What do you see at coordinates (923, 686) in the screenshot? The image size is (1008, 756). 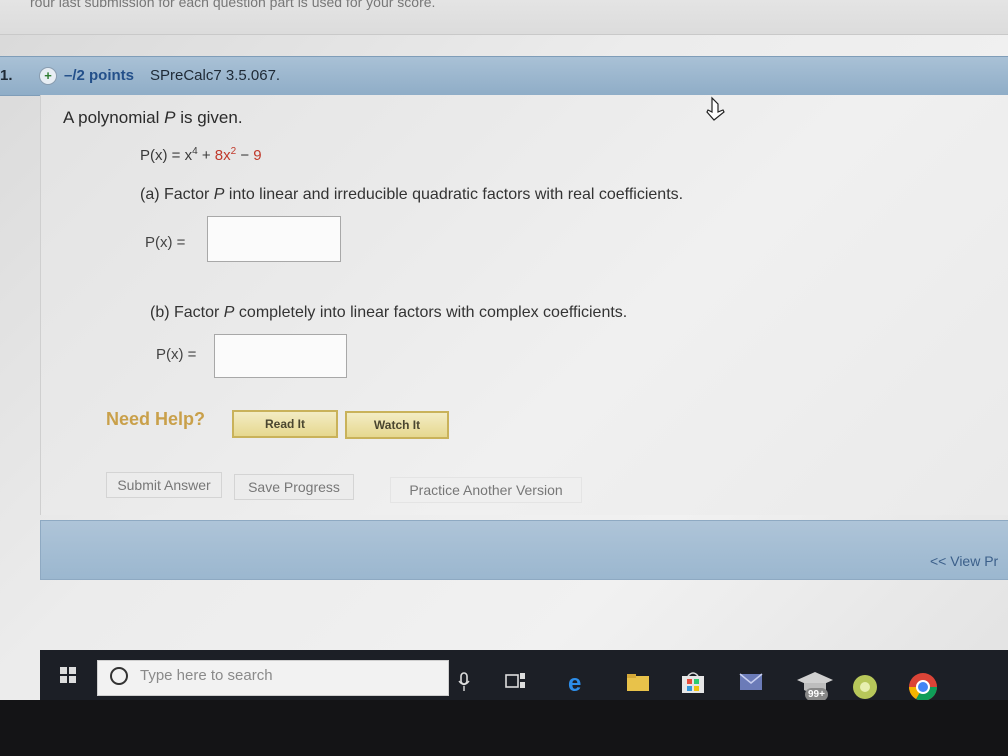 I see `chrome-icon` at bounding box center [923, 686].